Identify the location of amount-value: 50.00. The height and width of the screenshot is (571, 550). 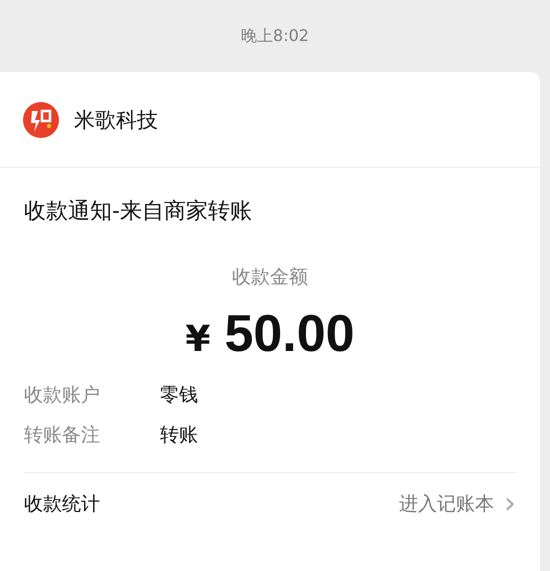
(289, 334).